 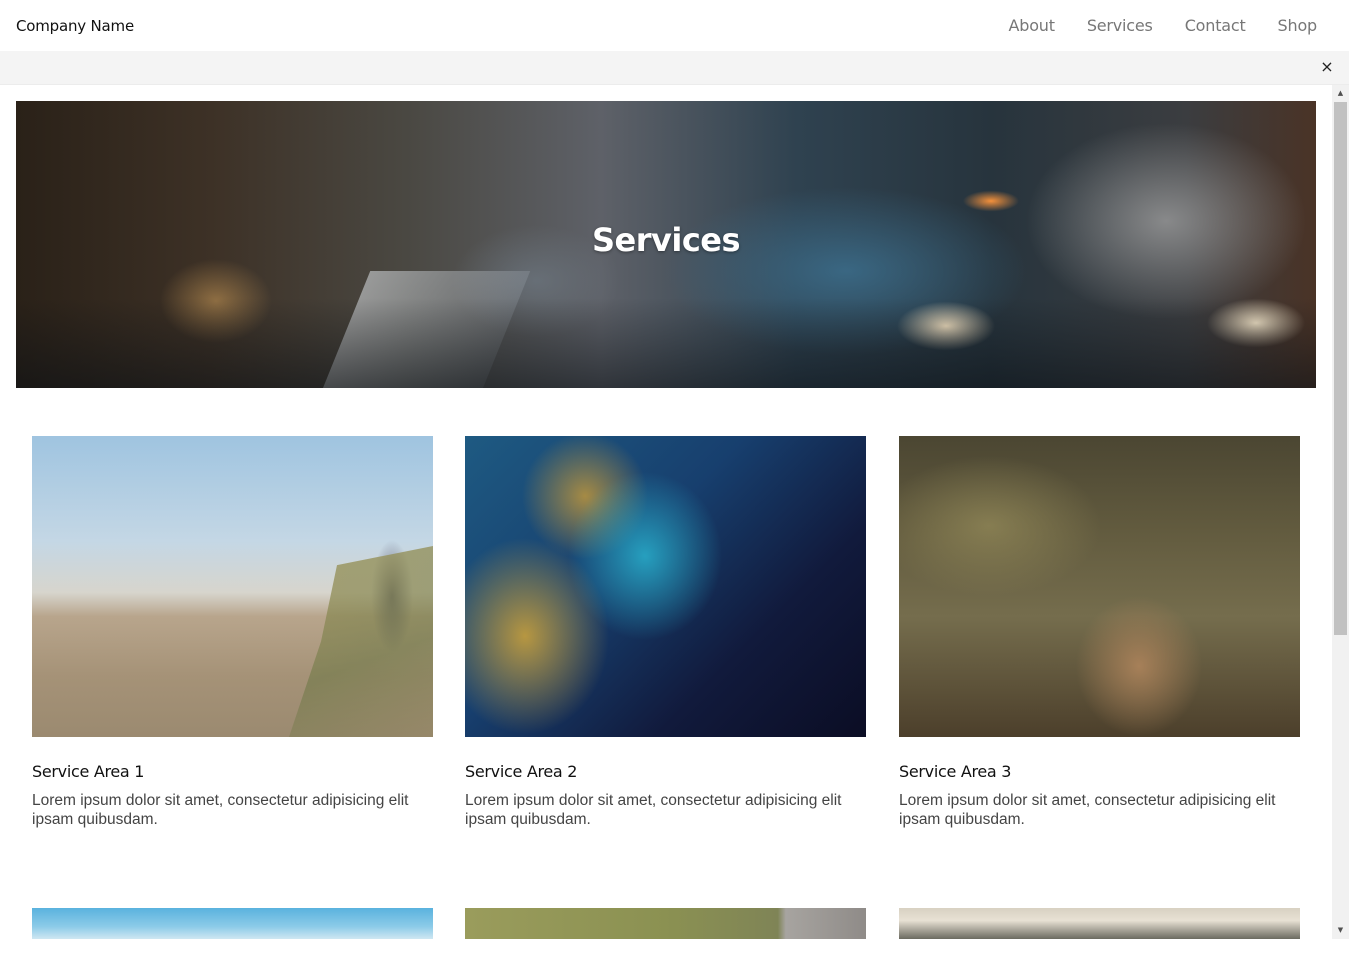 What do you see at coordinates (1099, 586) in the screenshot?
I see `deer-photo` at bounding box center [1099, 586].